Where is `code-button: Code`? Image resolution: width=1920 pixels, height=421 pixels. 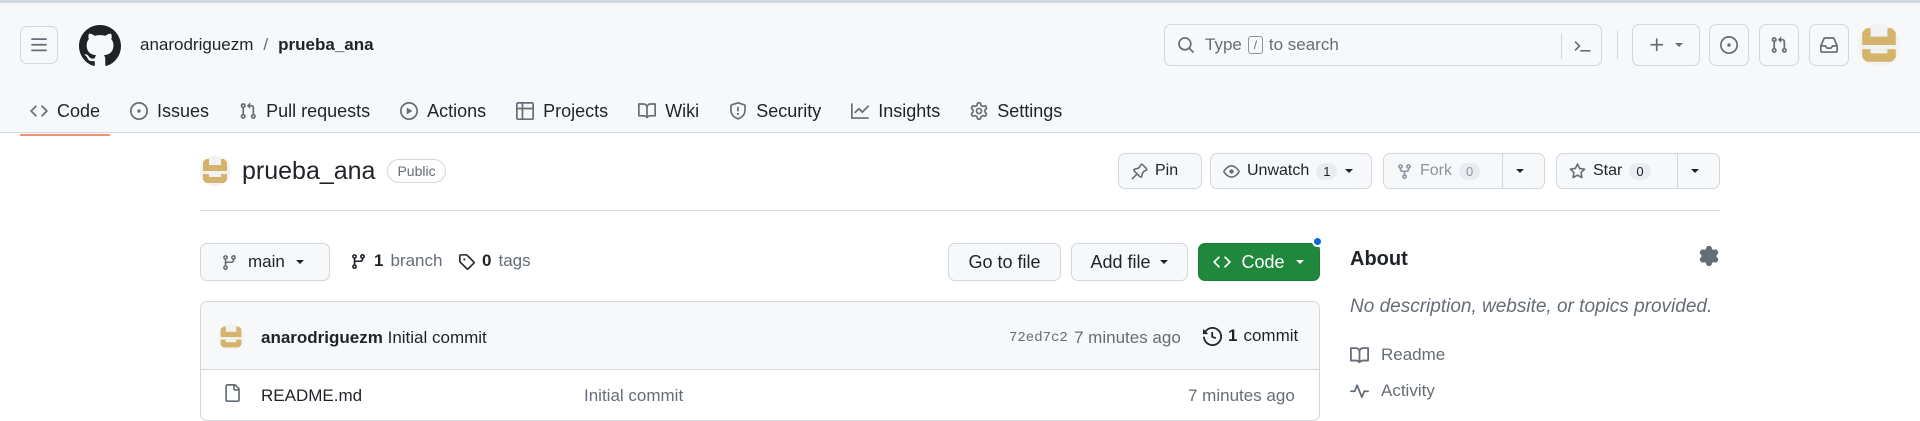 code-button: Code is located at coordinates (1259, 262).